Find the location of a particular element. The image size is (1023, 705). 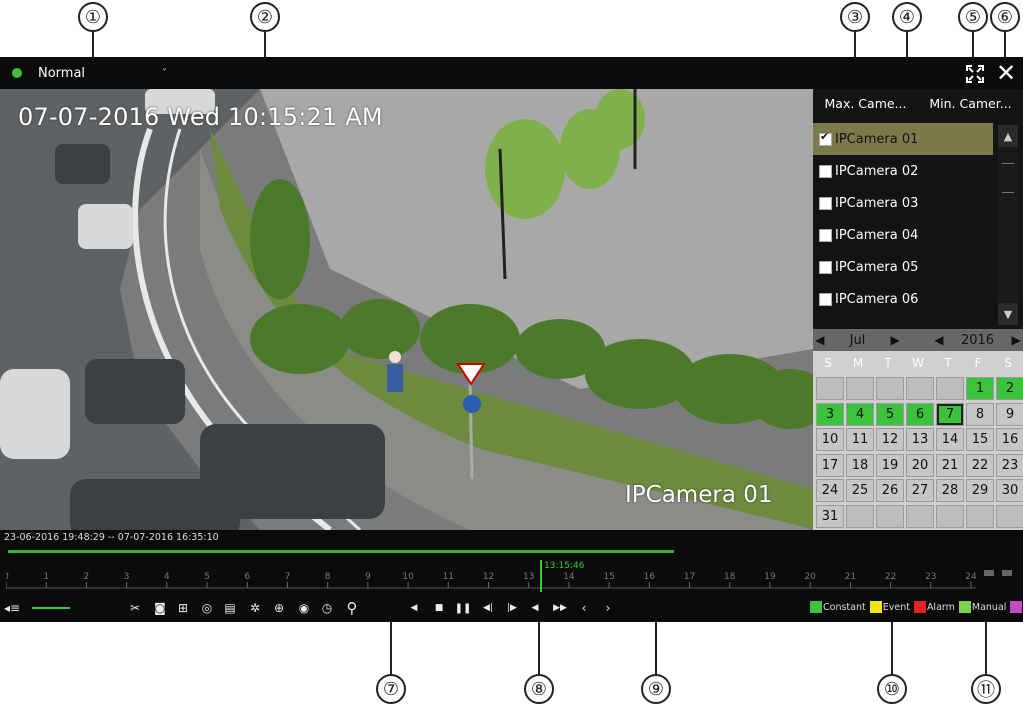

clock-icon: ◷ is located at coordinates (327, 608).